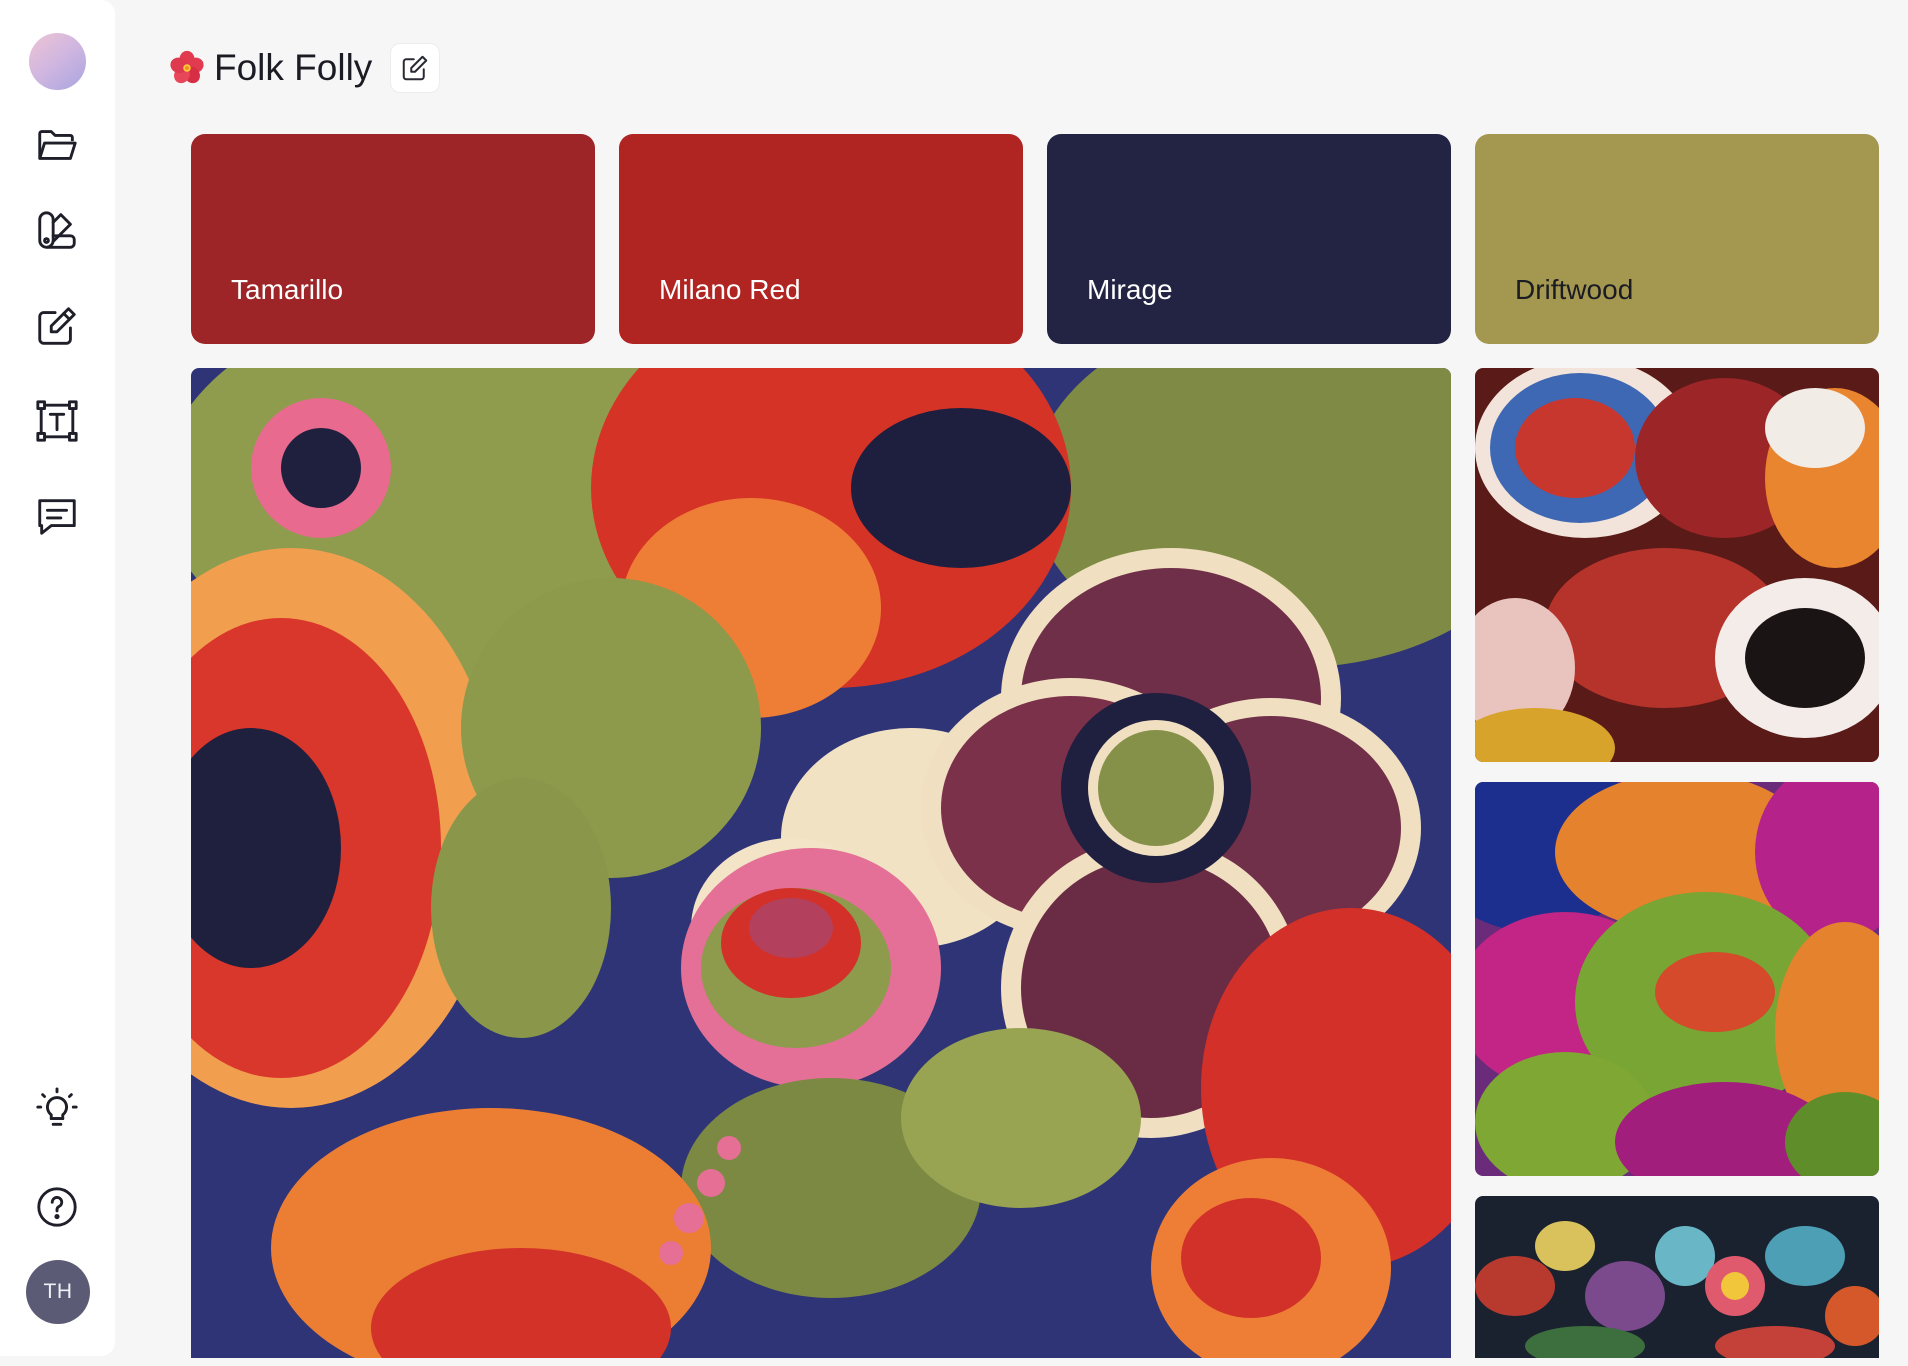 The image size is (1908, 1366). Describe the element at coordinates (57, 516) in the screenshot. I see `comment-icon` at that location.